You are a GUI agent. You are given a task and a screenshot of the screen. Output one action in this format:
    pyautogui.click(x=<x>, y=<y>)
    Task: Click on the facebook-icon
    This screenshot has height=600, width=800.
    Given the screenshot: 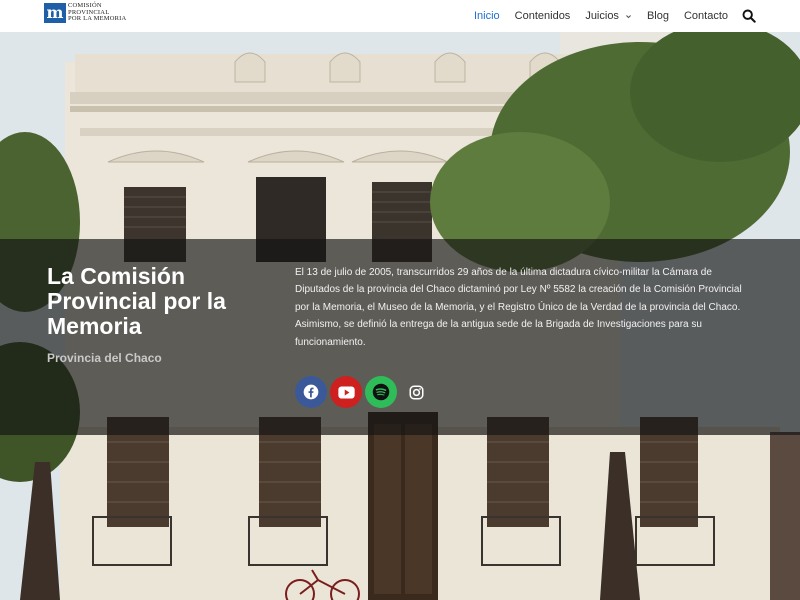 What is the action you would take?
    pyautogui.click(x=311, y=392)
    